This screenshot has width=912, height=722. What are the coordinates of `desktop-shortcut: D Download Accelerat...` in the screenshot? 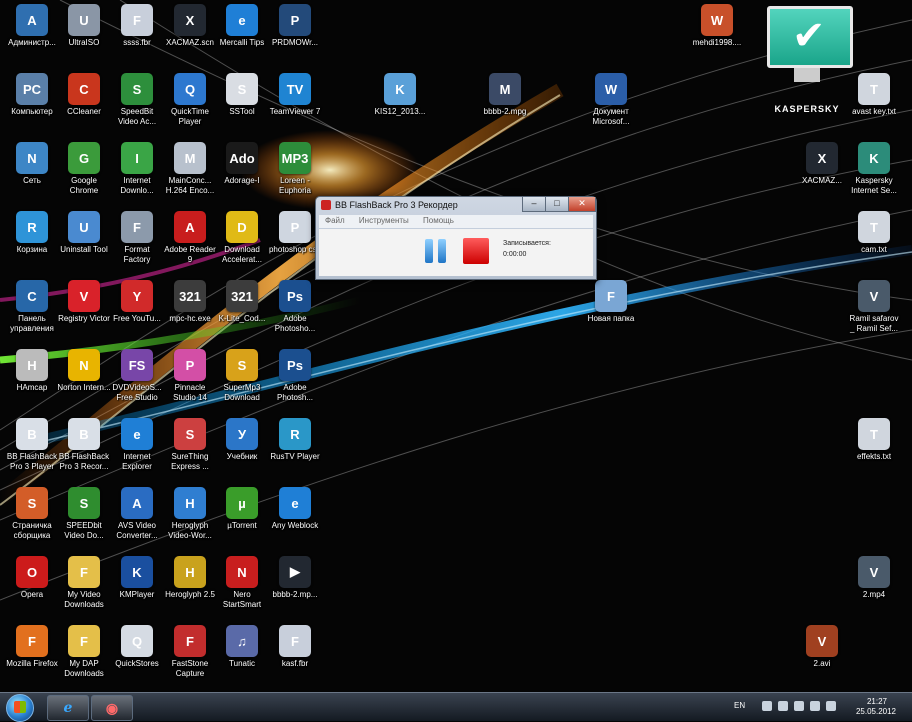 It's located at (242, 238).